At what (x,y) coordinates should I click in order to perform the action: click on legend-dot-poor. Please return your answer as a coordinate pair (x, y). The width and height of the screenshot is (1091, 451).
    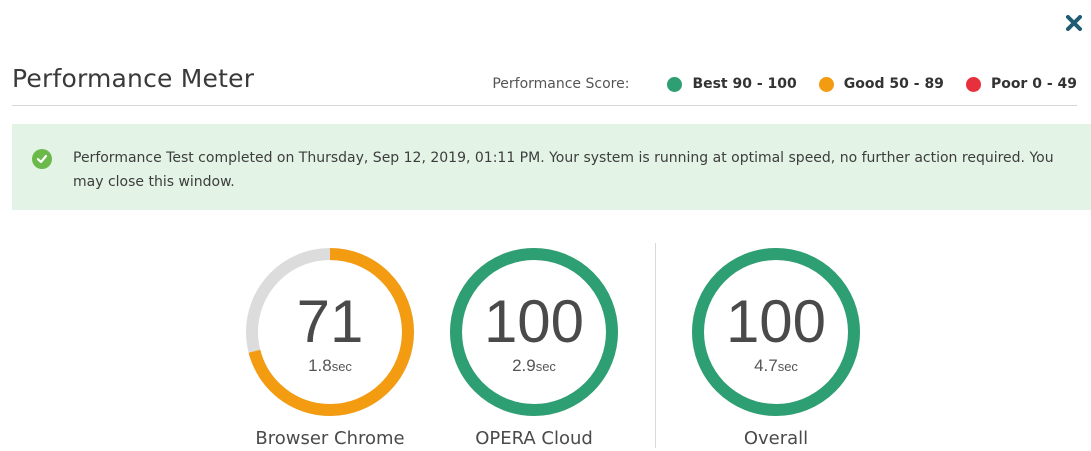
    Looking at the image, I should click on (973, 84).